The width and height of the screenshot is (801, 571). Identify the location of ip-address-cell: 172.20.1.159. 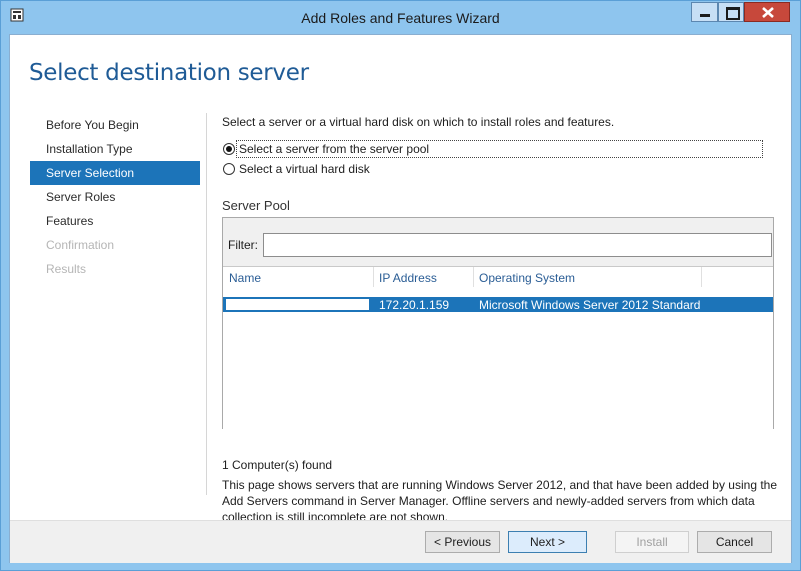
(414, 305).